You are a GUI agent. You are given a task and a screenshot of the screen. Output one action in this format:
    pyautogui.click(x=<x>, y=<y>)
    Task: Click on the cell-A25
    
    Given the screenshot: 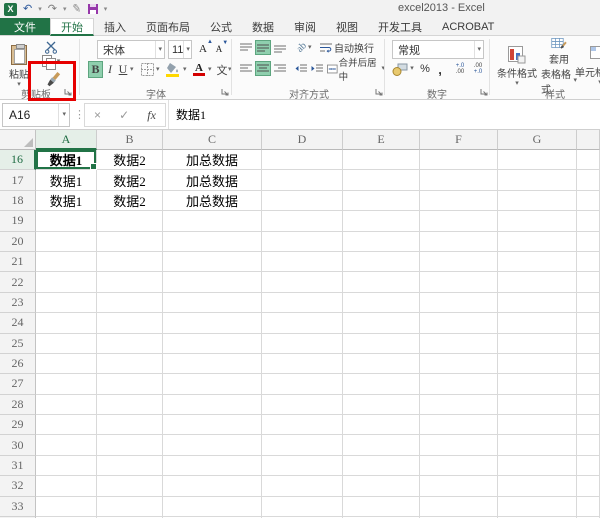 What is the action you would take?
    pyautogui.click(x=66, y=343)
    